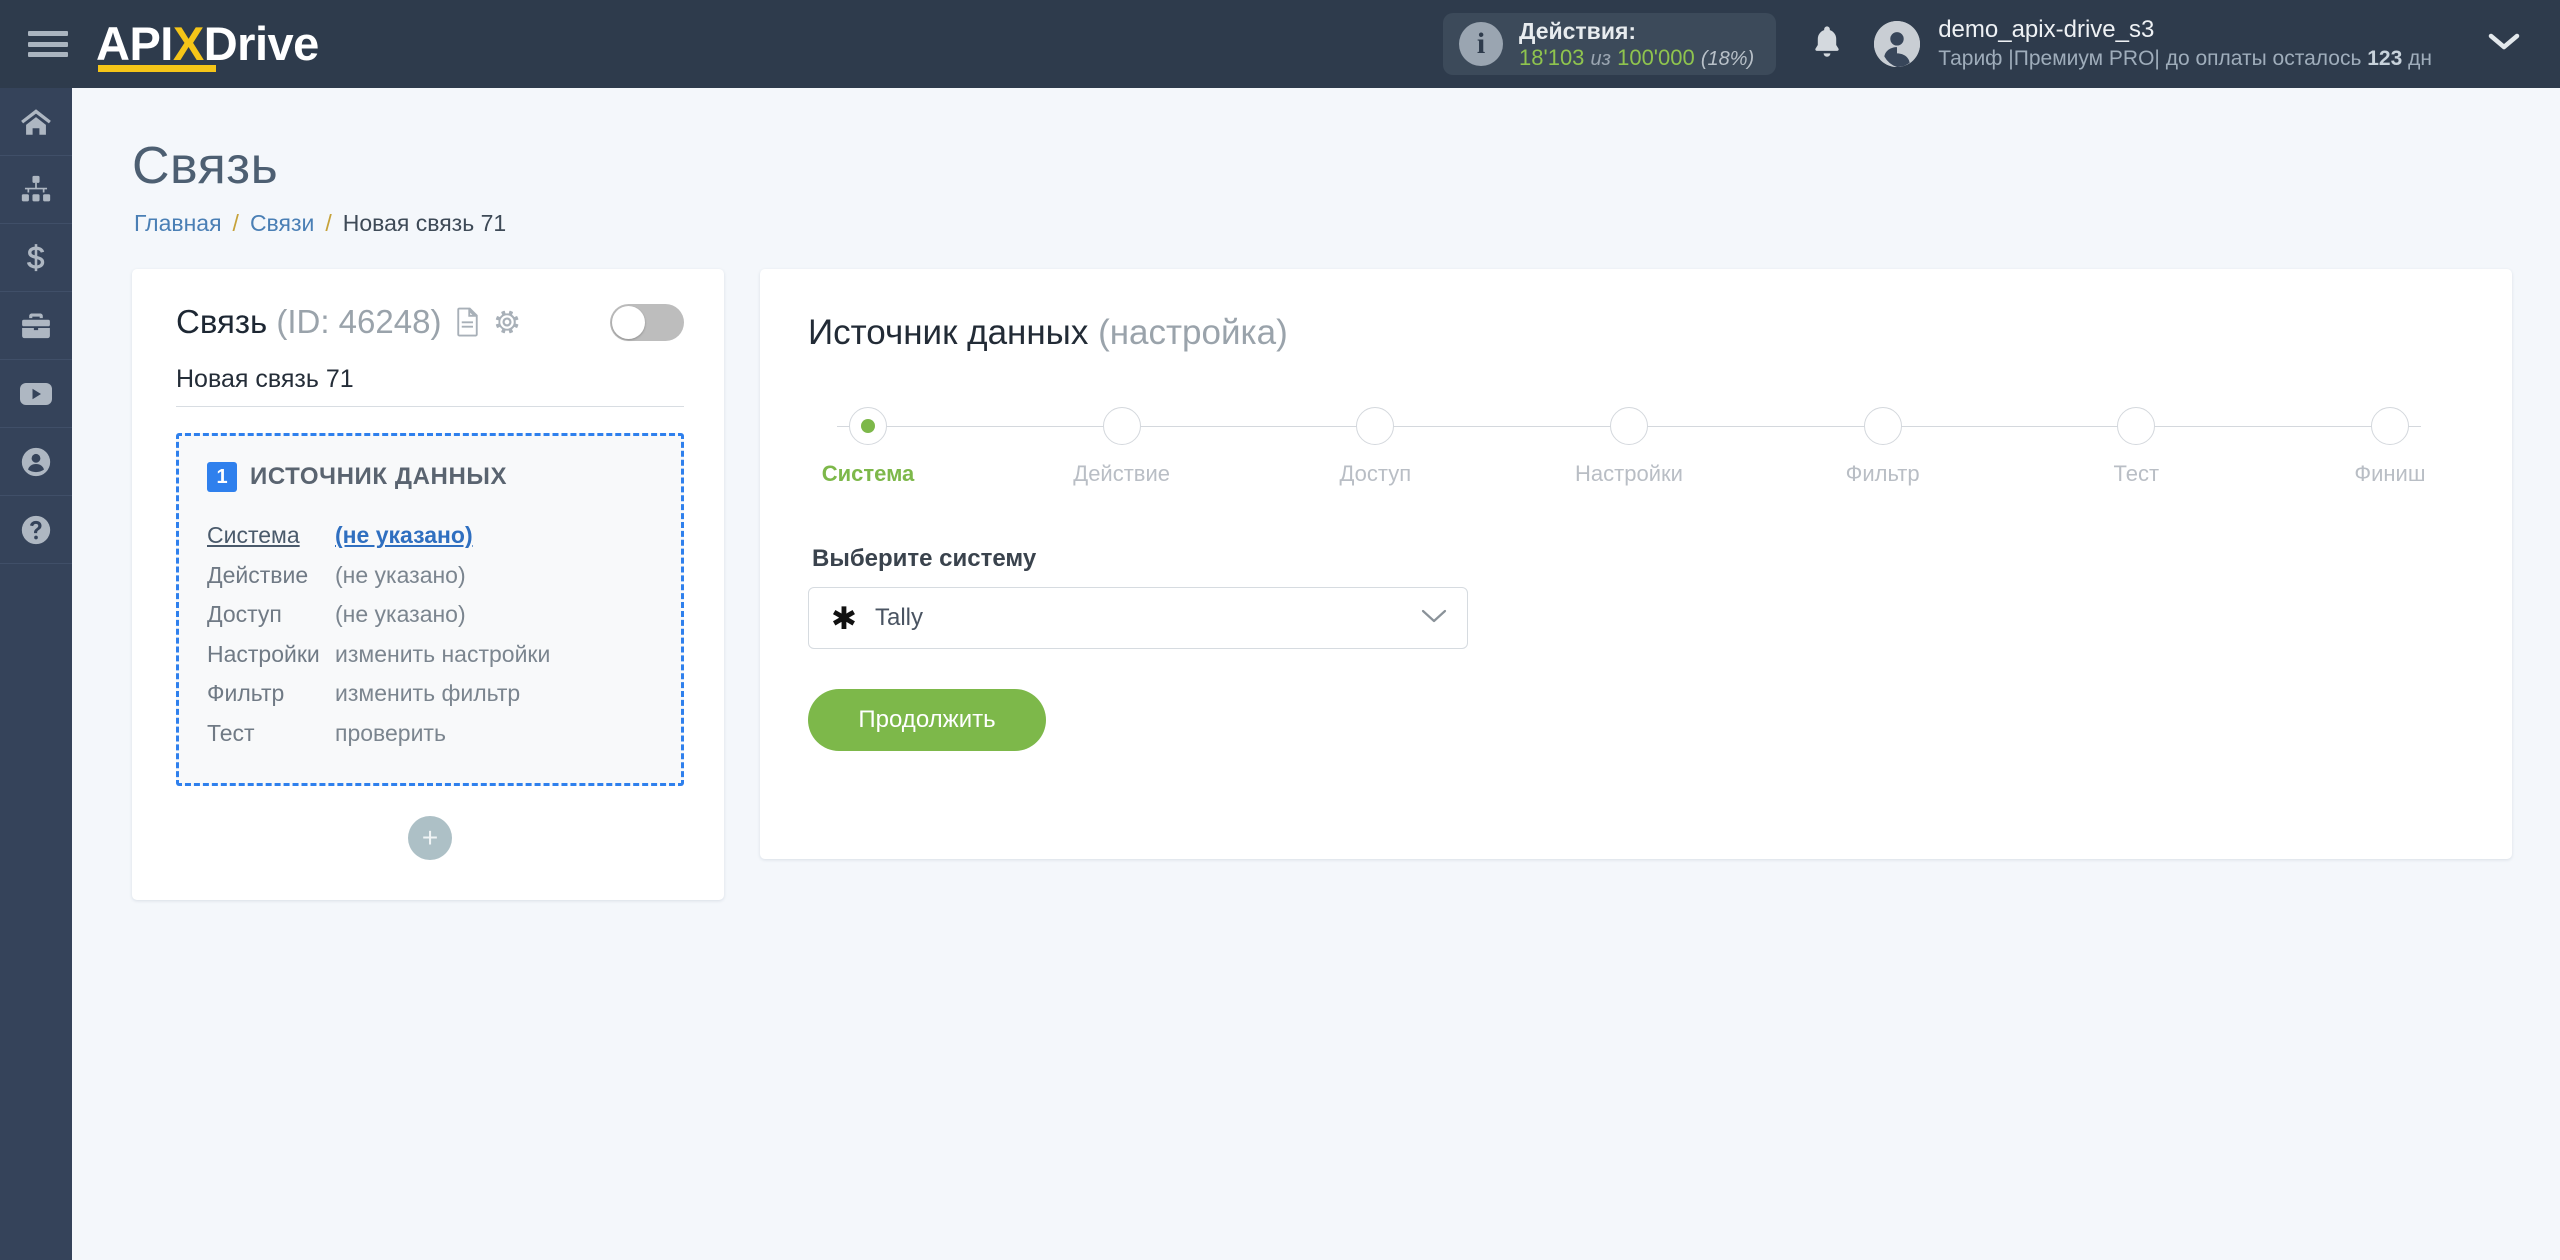  What do you see at coordinates (1727, 58) in the screenshot?
I see `actions-percent: (18%)` at bounding box center [1727, 58].